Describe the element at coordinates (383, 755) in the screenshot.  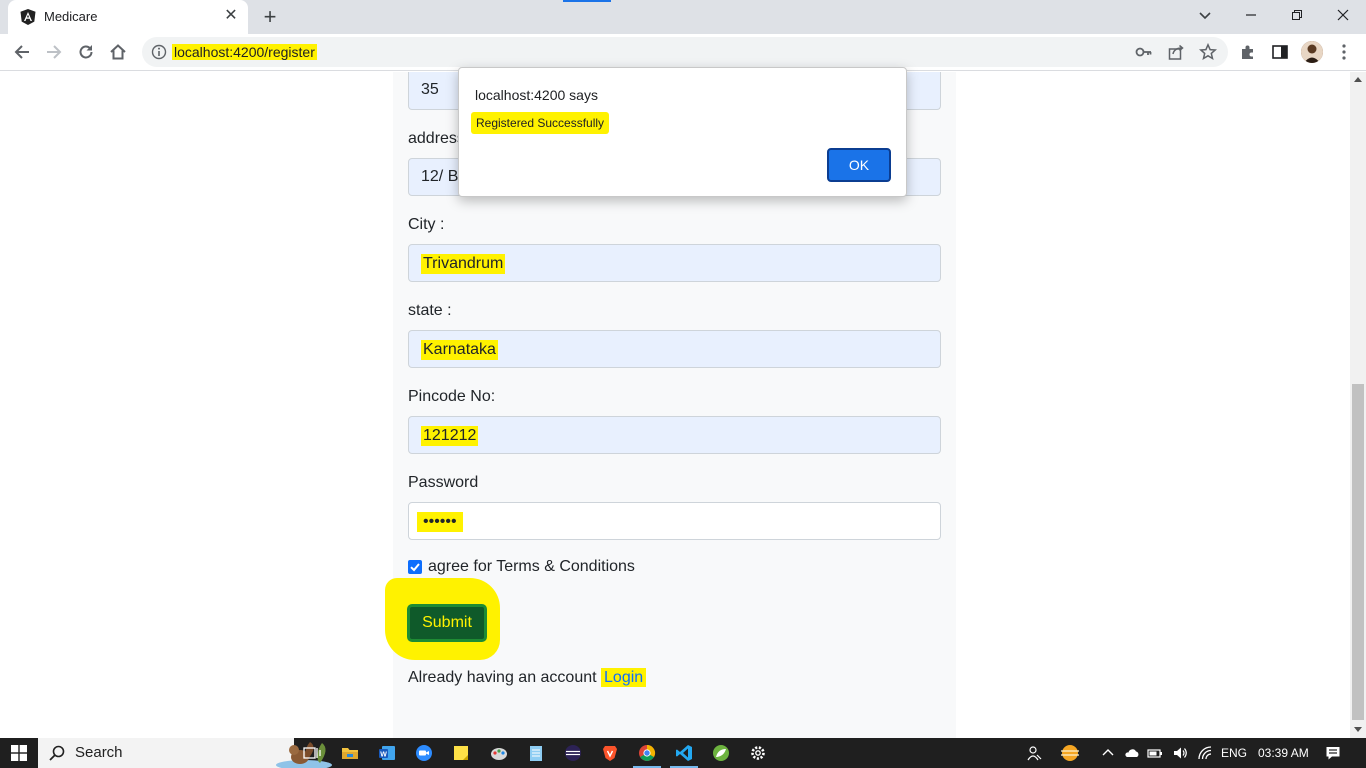
I see `svg-text: W` at that location.